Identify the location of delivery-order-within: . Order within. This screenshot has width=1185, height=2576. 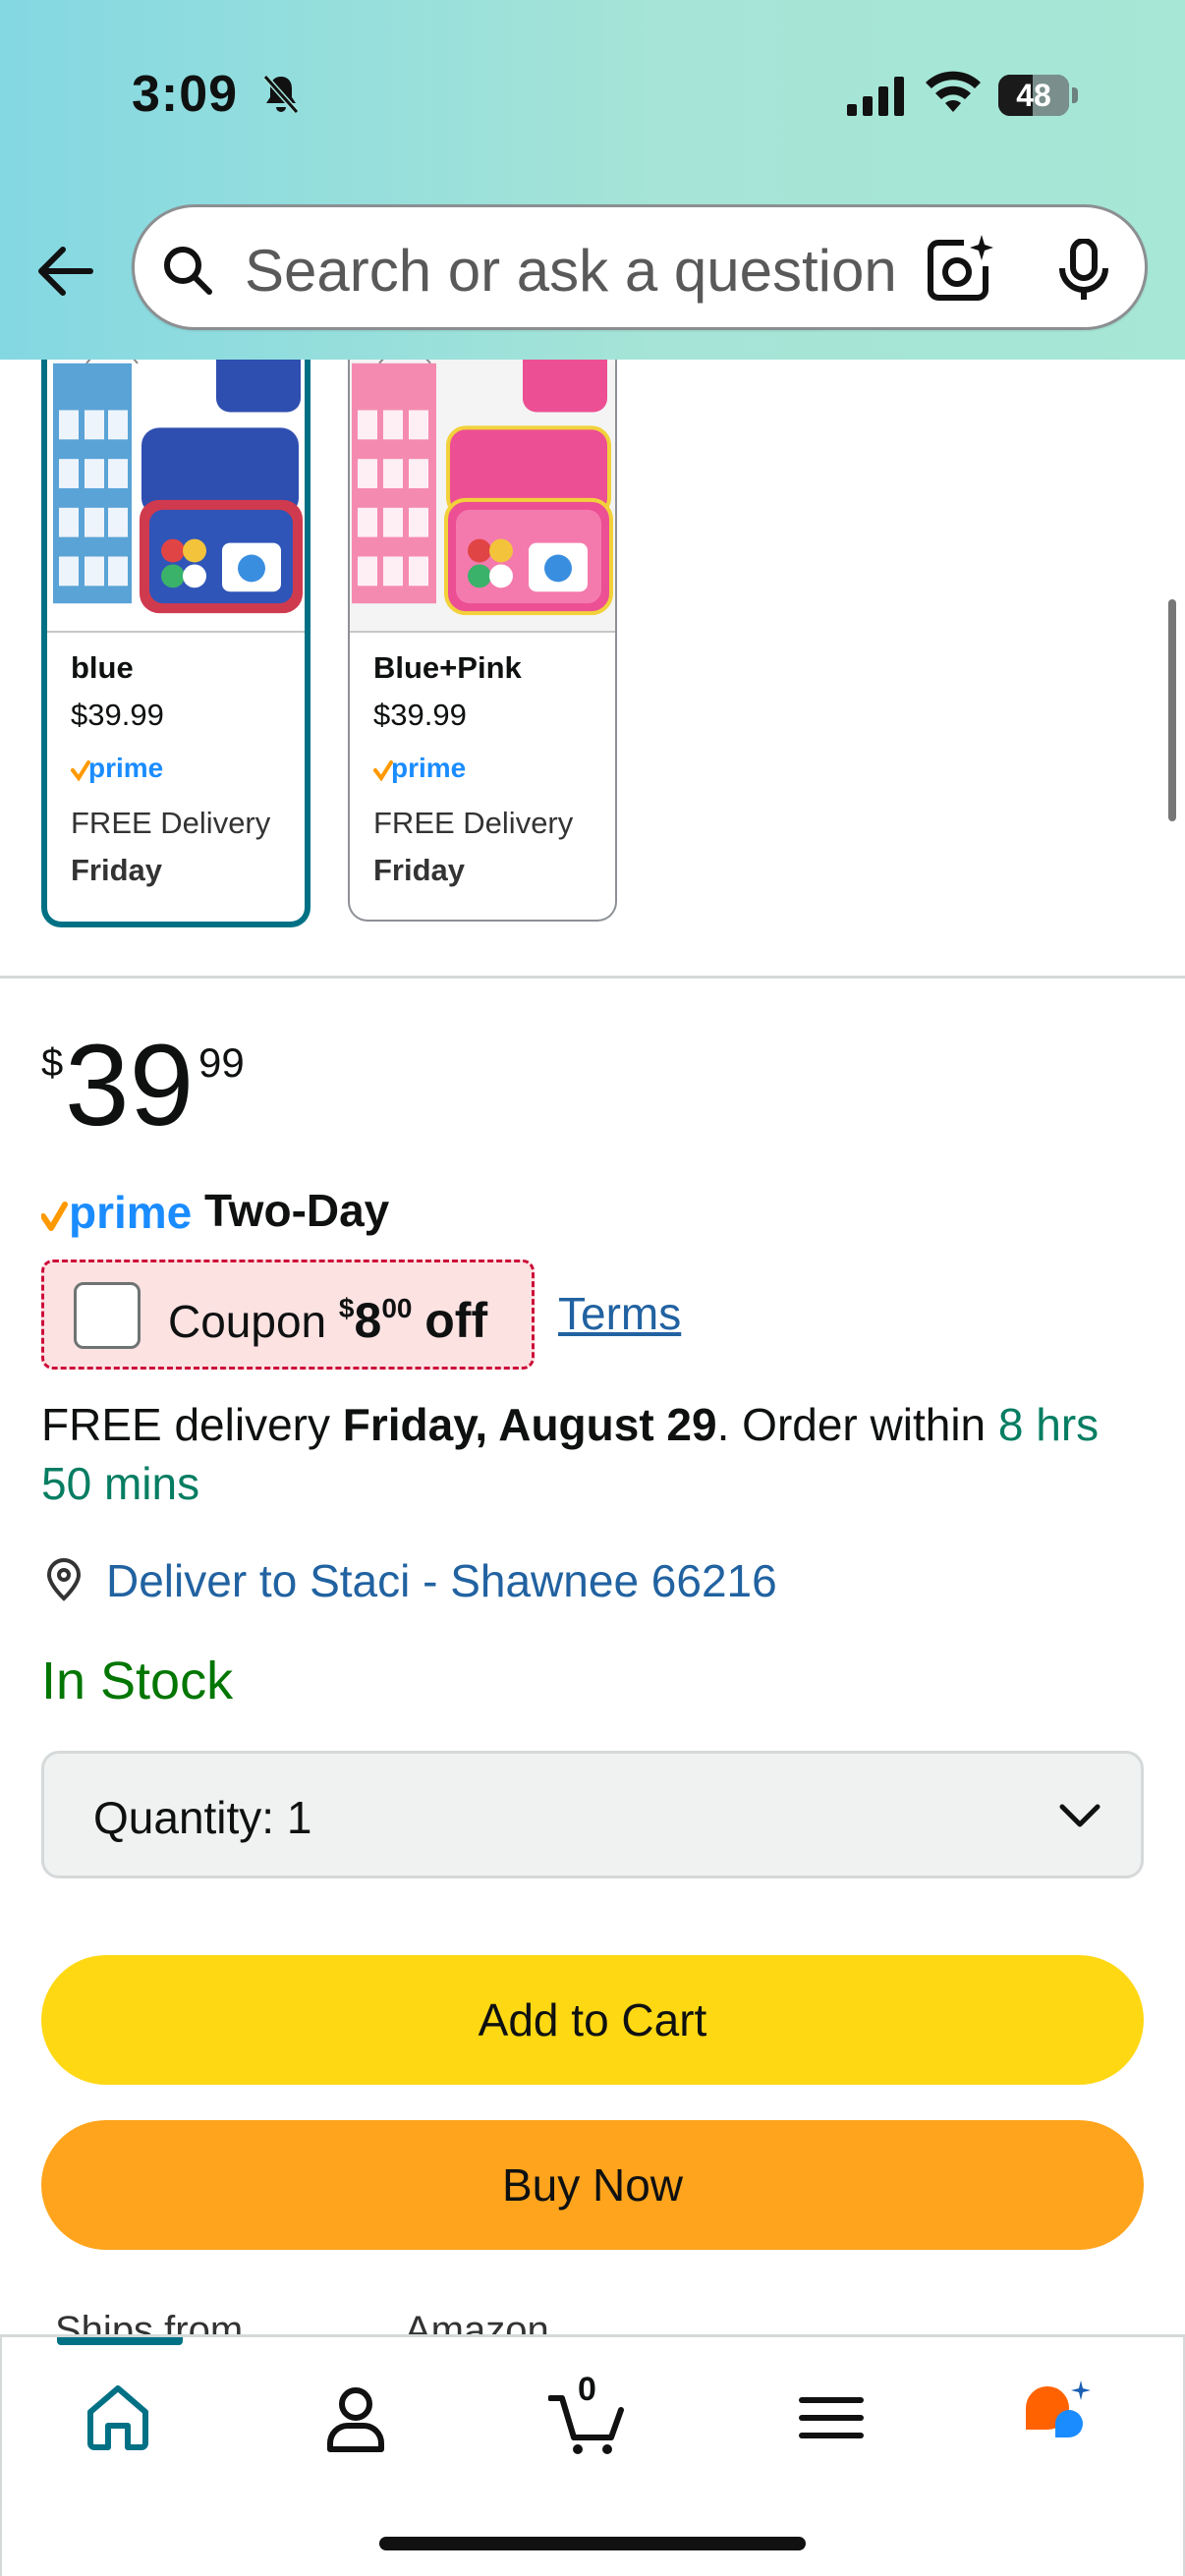
(852, 1424).